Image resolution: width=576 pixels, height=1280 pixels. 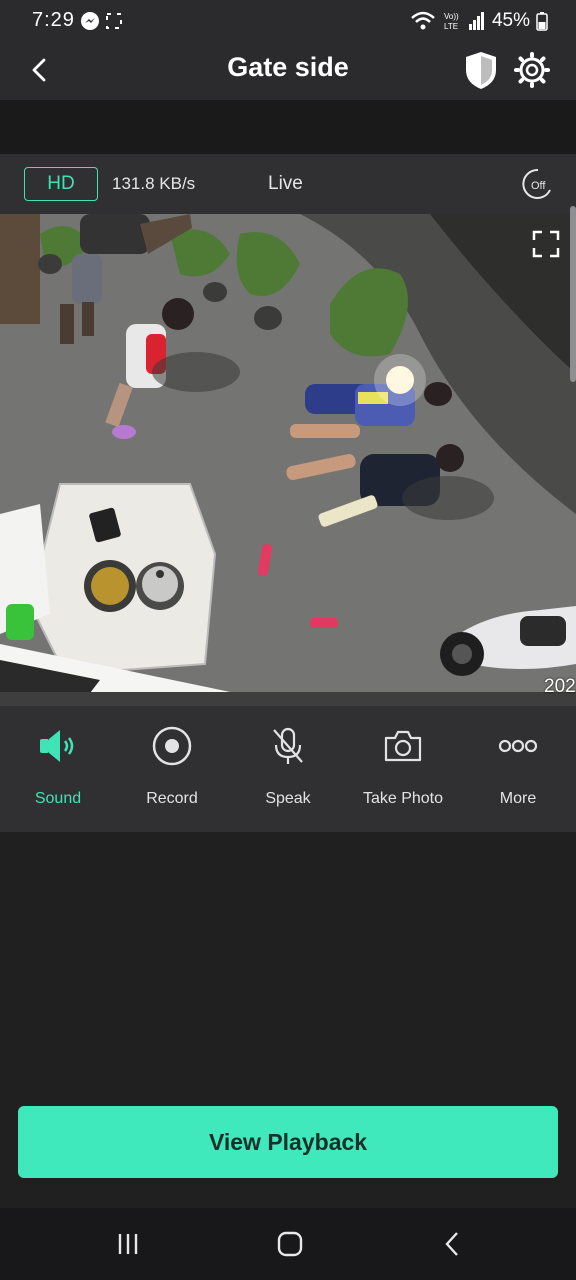 What do you see at coordinates (403, 769) in the screenshot?
I see `take-photo-button: Take Photo` at bounding box center [403, 769].